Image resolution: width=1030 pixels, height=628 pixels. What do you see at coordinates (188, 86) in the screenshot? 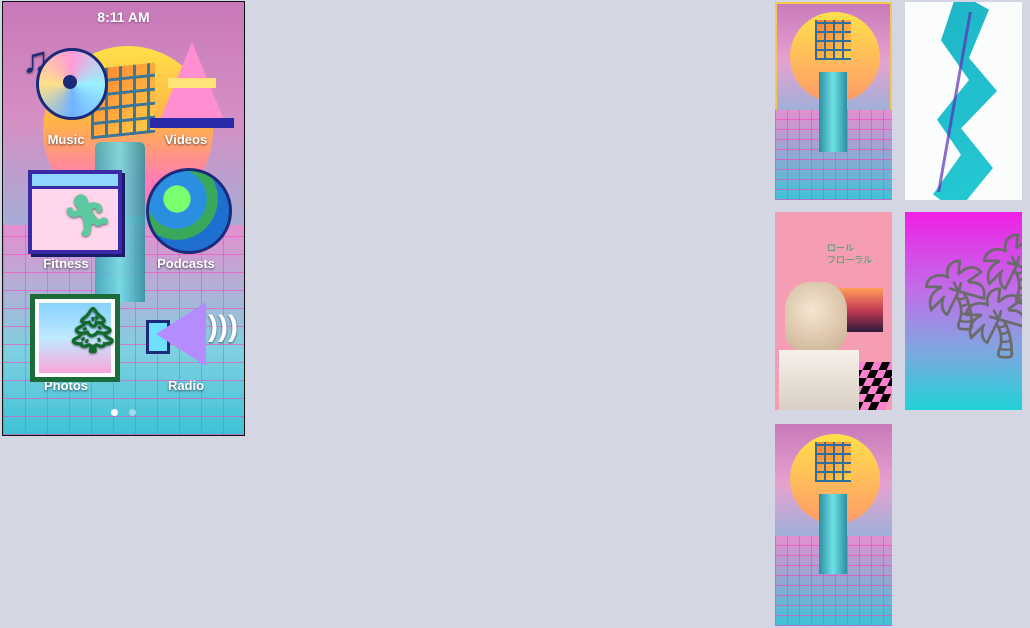
I see `traffic-cone-icon` at bounding box center [188, 86].